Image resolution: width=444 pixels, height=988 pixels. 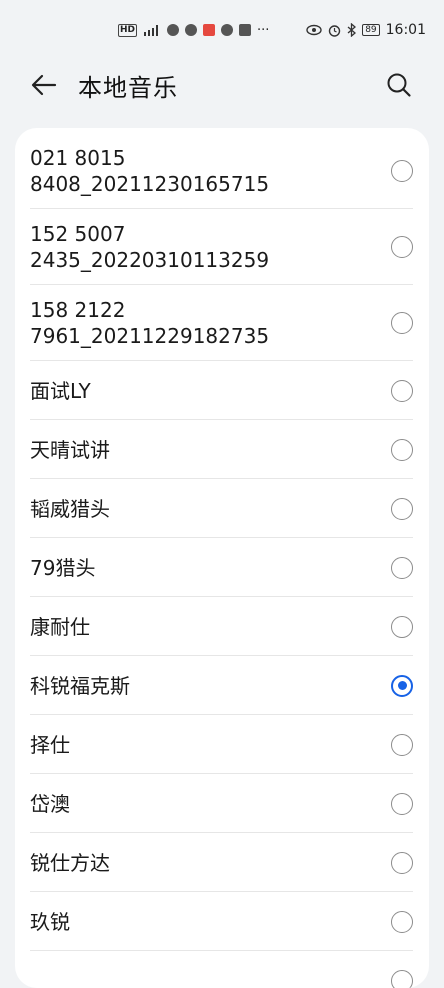 I want to click on list-item: 岱澳, so click(x=222, y=803).